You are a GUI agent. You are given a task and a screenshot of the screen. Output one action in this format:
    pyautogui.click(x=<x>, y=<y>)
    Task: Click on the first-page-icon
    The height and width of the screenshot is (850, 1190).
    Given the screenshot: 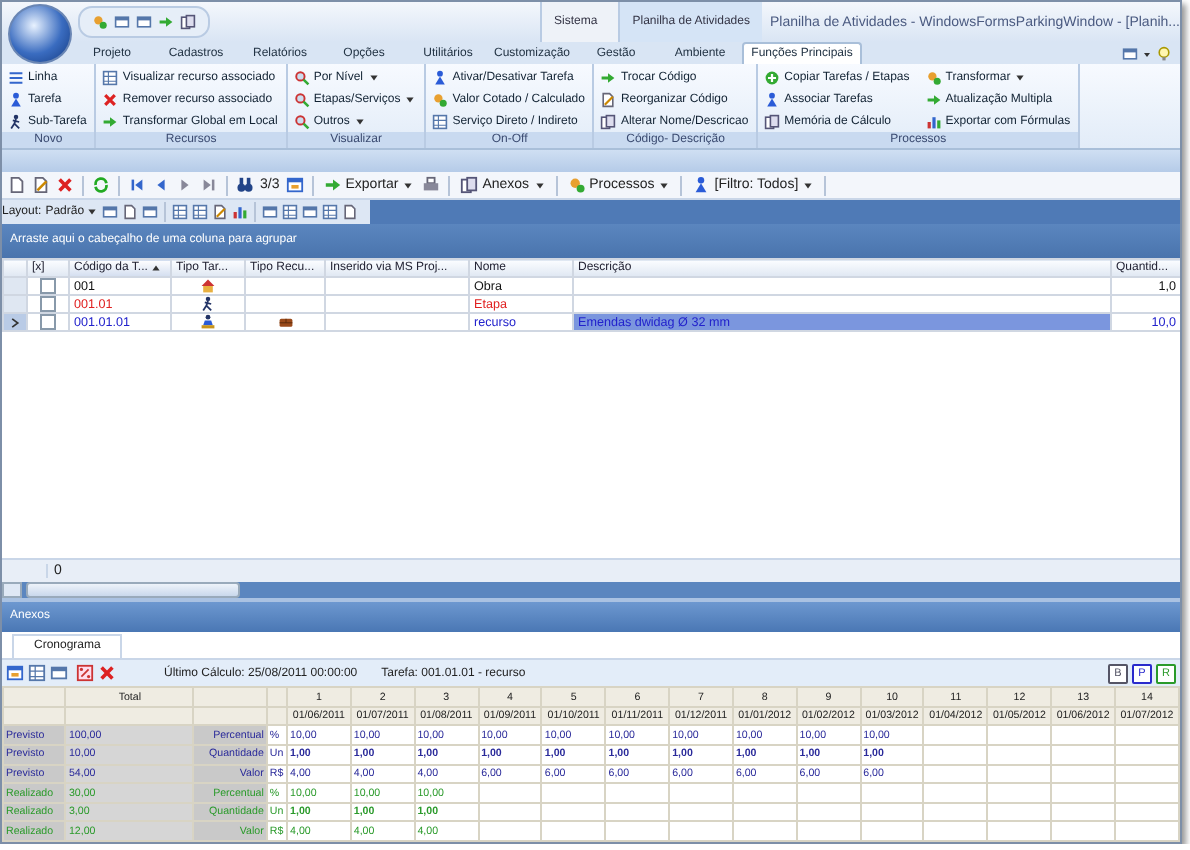 What is the action you would take?
    pyautogui.click(x=137, y=185)
    